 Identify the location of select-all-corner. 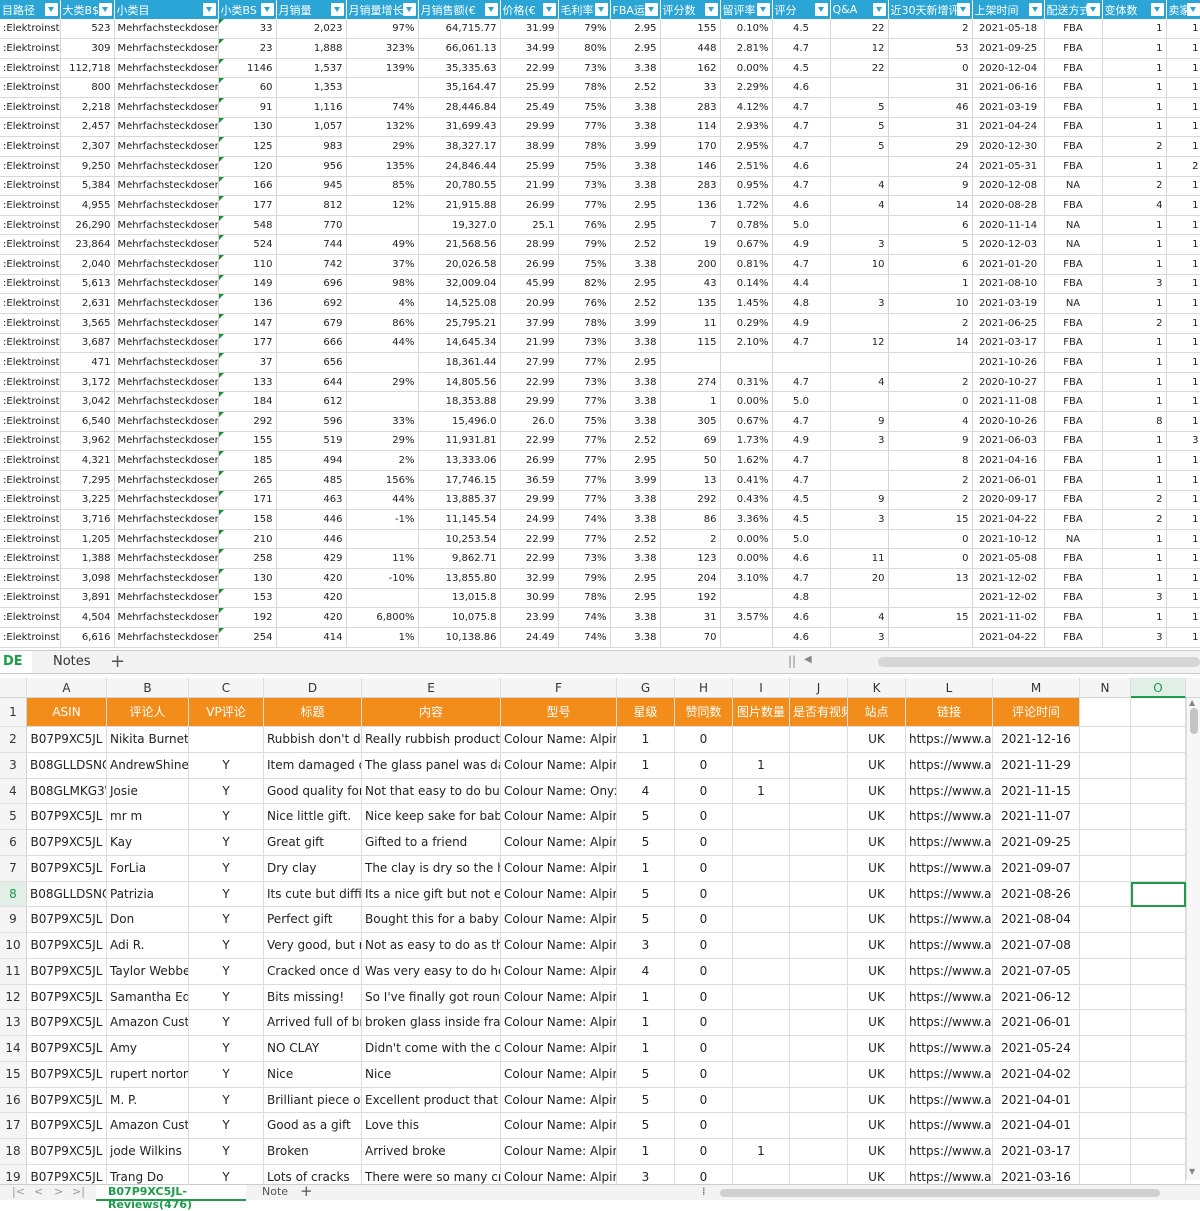
(13, 688).